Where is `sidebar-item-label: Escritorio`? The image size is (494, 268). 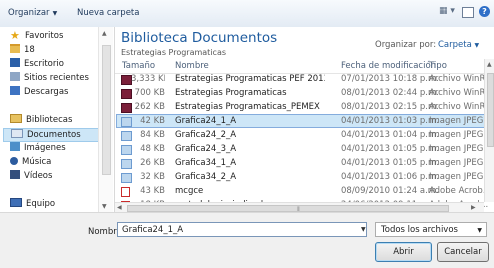
sidebar-item-label: Escritorio is located at coordinates (44, 64).